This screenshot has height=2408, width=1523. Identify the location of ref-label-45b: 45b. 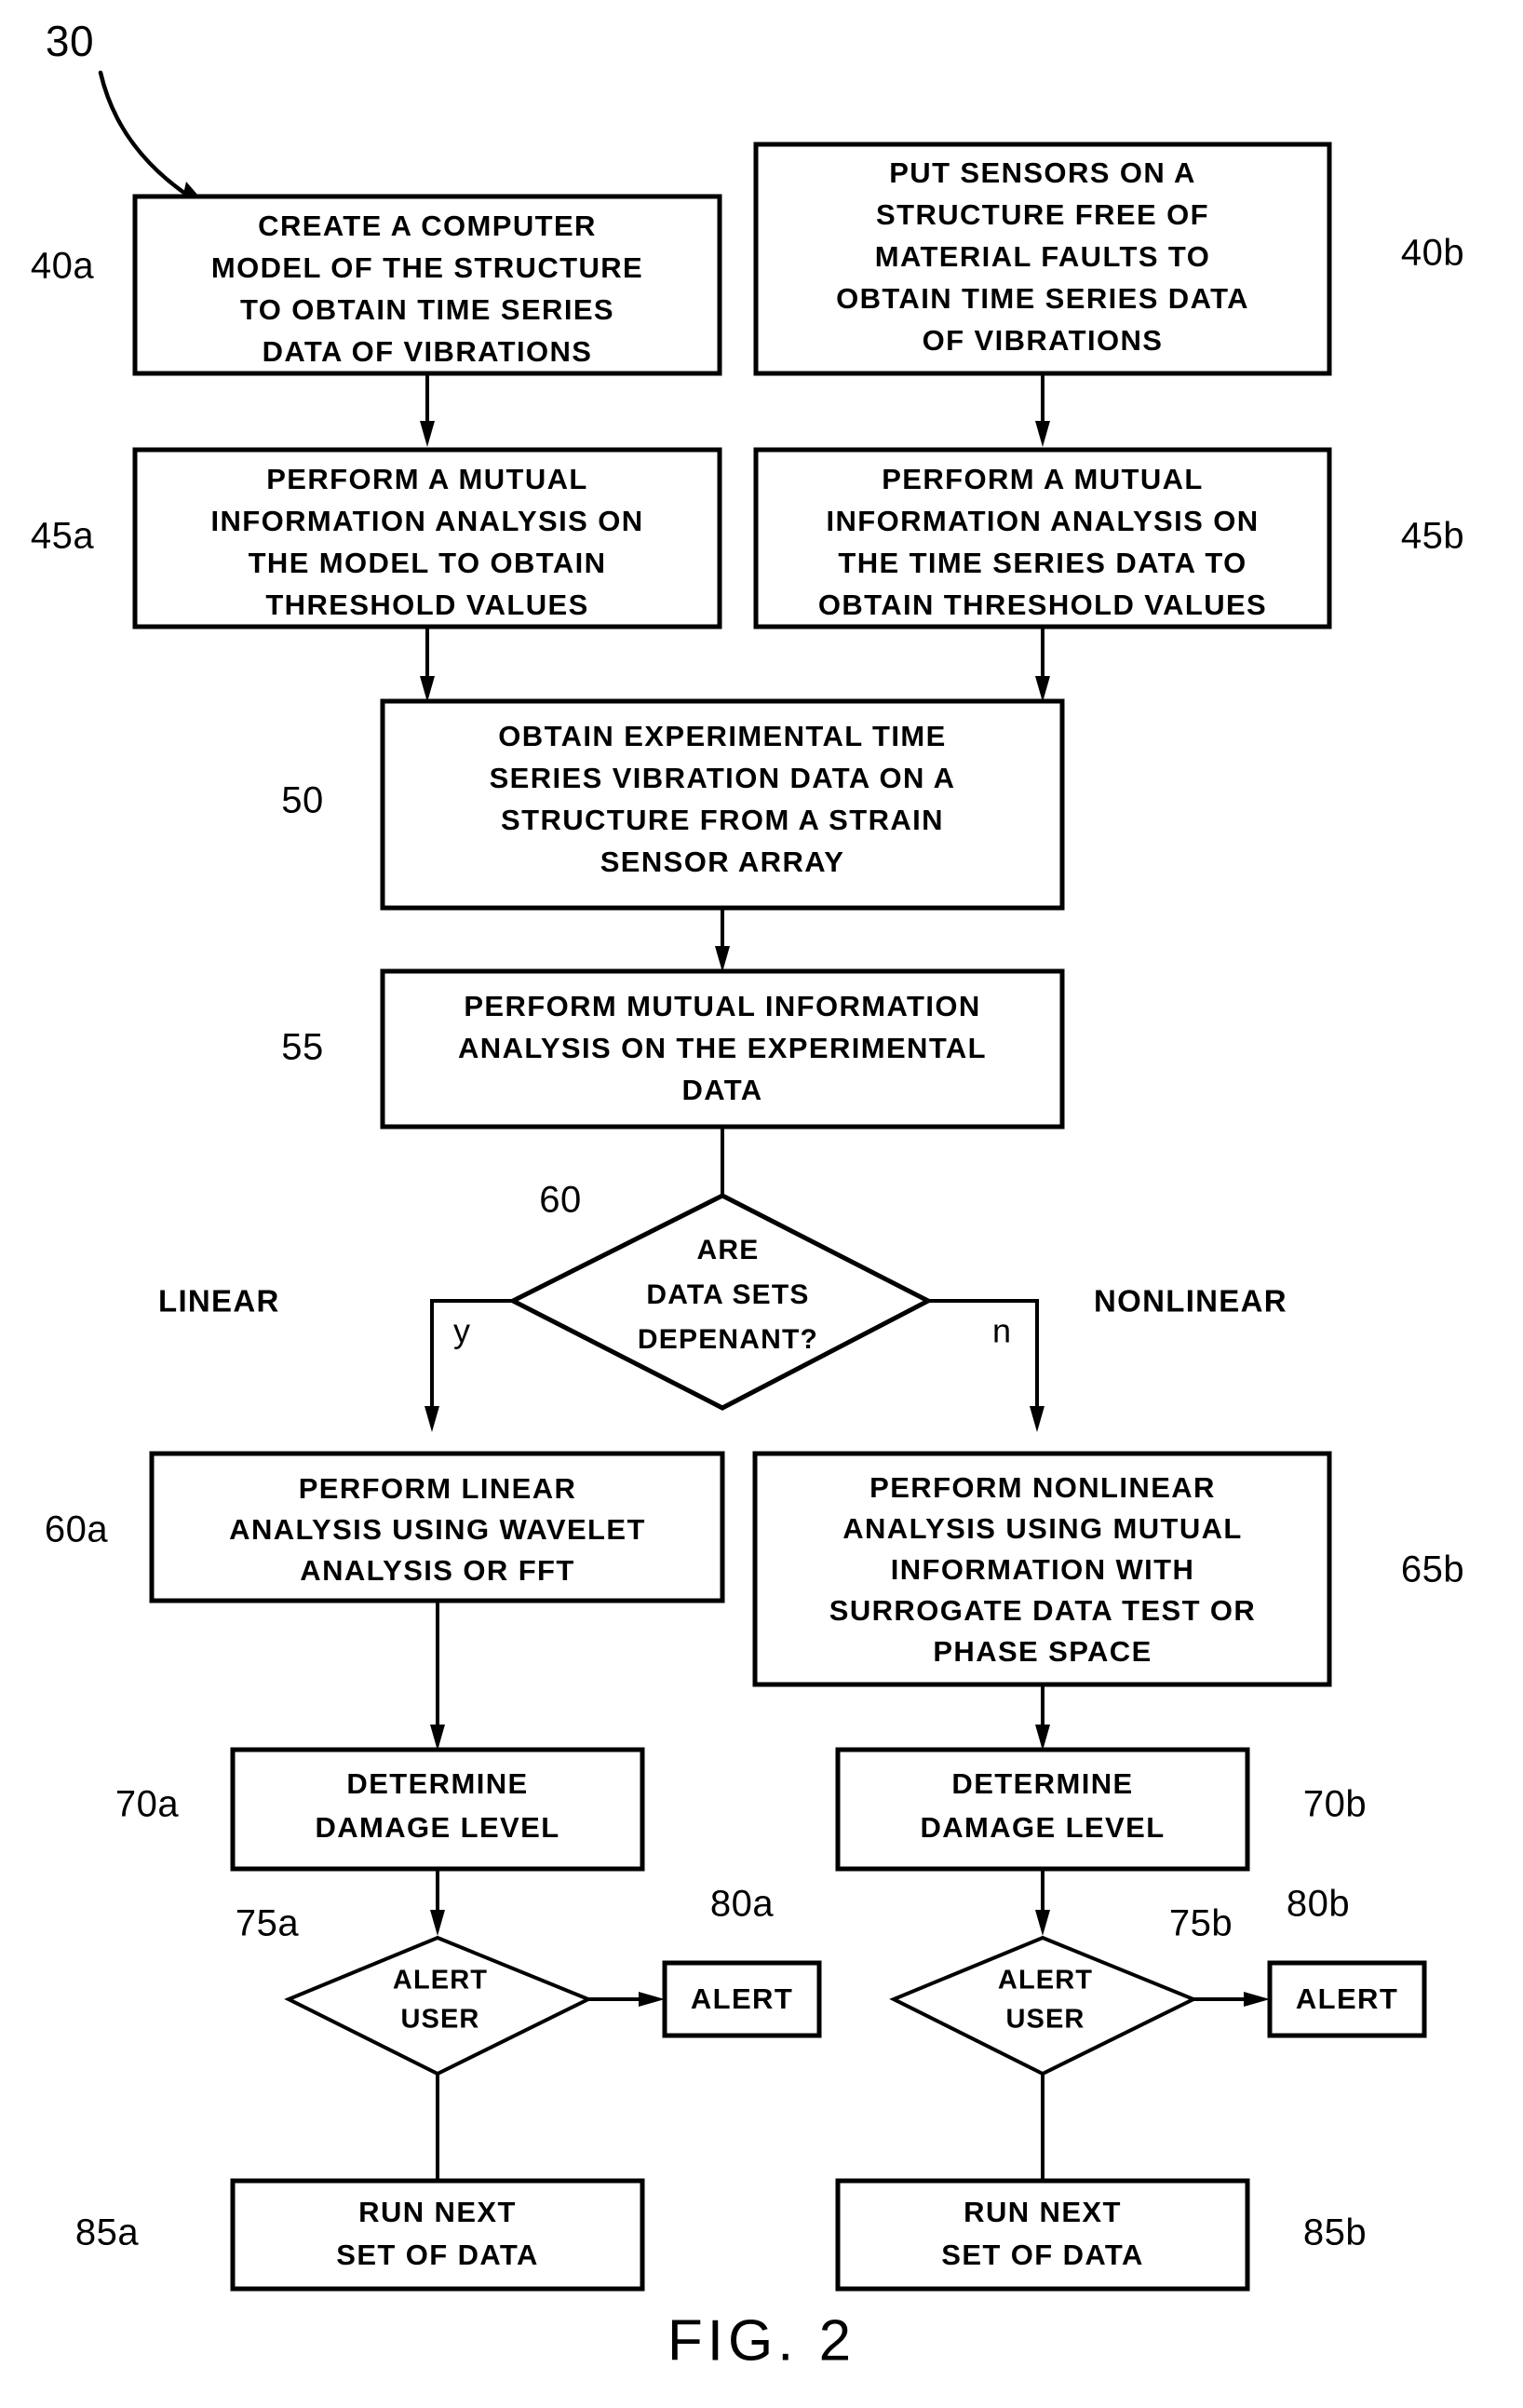
(1432, 536).